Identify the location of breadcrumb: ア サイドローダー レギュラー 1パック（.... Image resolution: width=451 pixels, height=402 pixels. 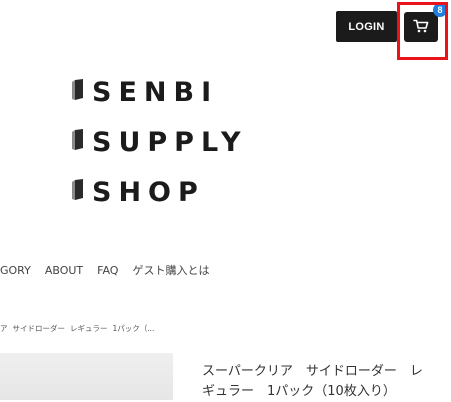
(79, 328).